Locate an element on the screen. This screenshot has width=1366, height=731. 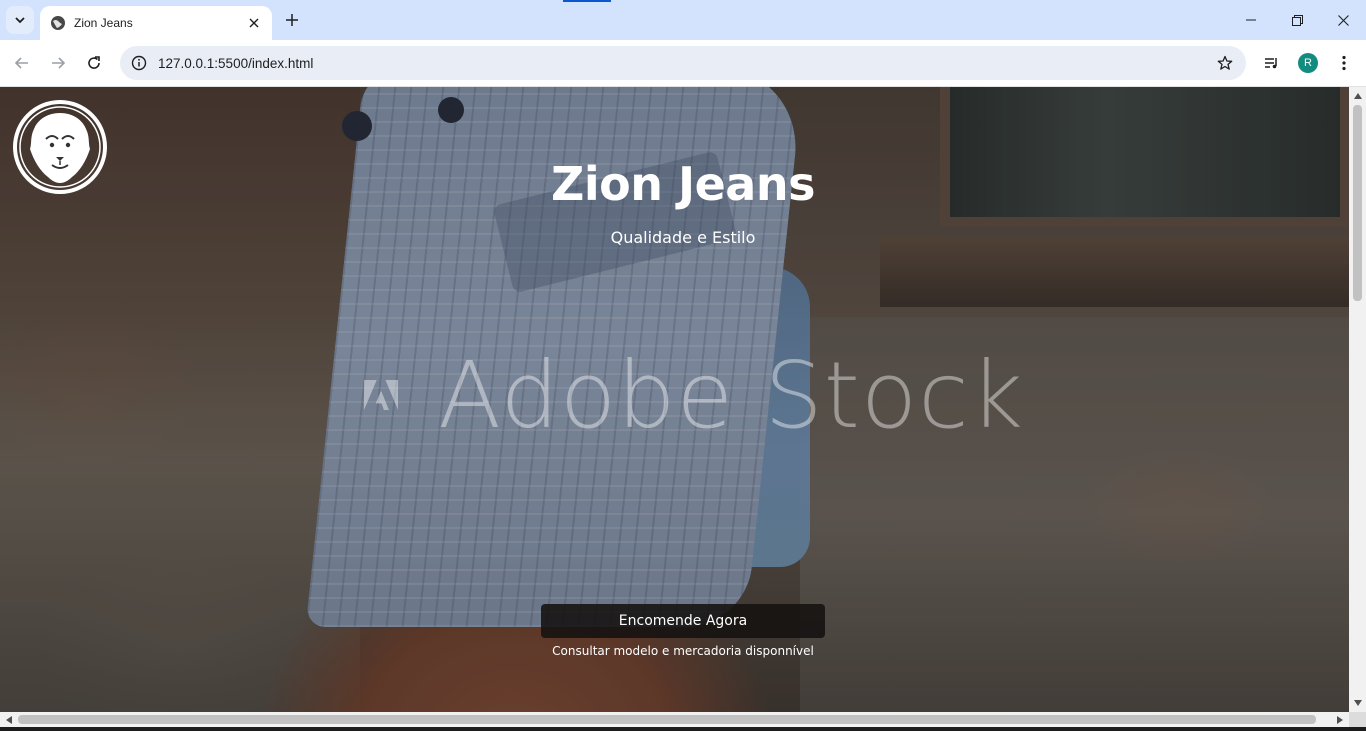
scroll-down-button is located at coordinates (1357, 703).